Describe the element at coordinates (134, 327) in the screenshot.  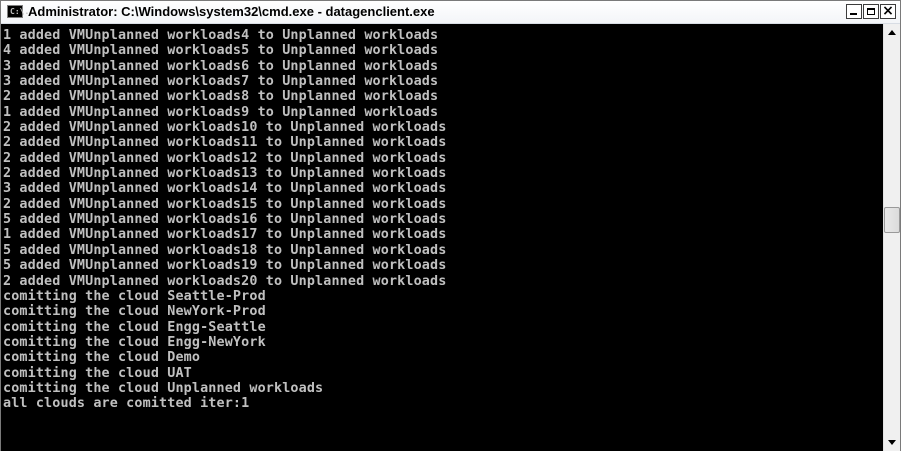
I see `console-line: comitting the cloud Engg-Seattle` at that location.